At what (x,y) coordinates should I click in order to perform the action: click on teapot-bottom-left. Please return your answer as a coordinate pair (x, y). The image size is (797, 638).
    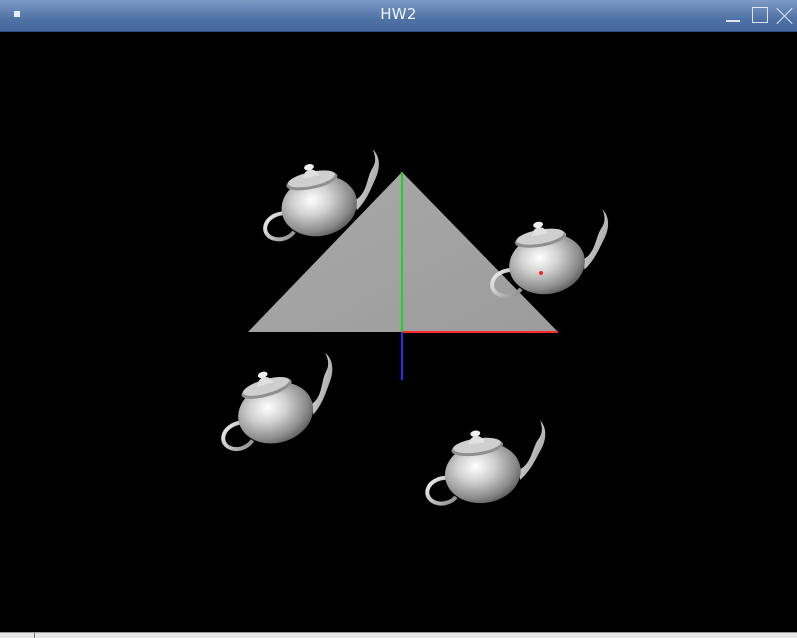
    Looking at the image, I should click on (278, 404).